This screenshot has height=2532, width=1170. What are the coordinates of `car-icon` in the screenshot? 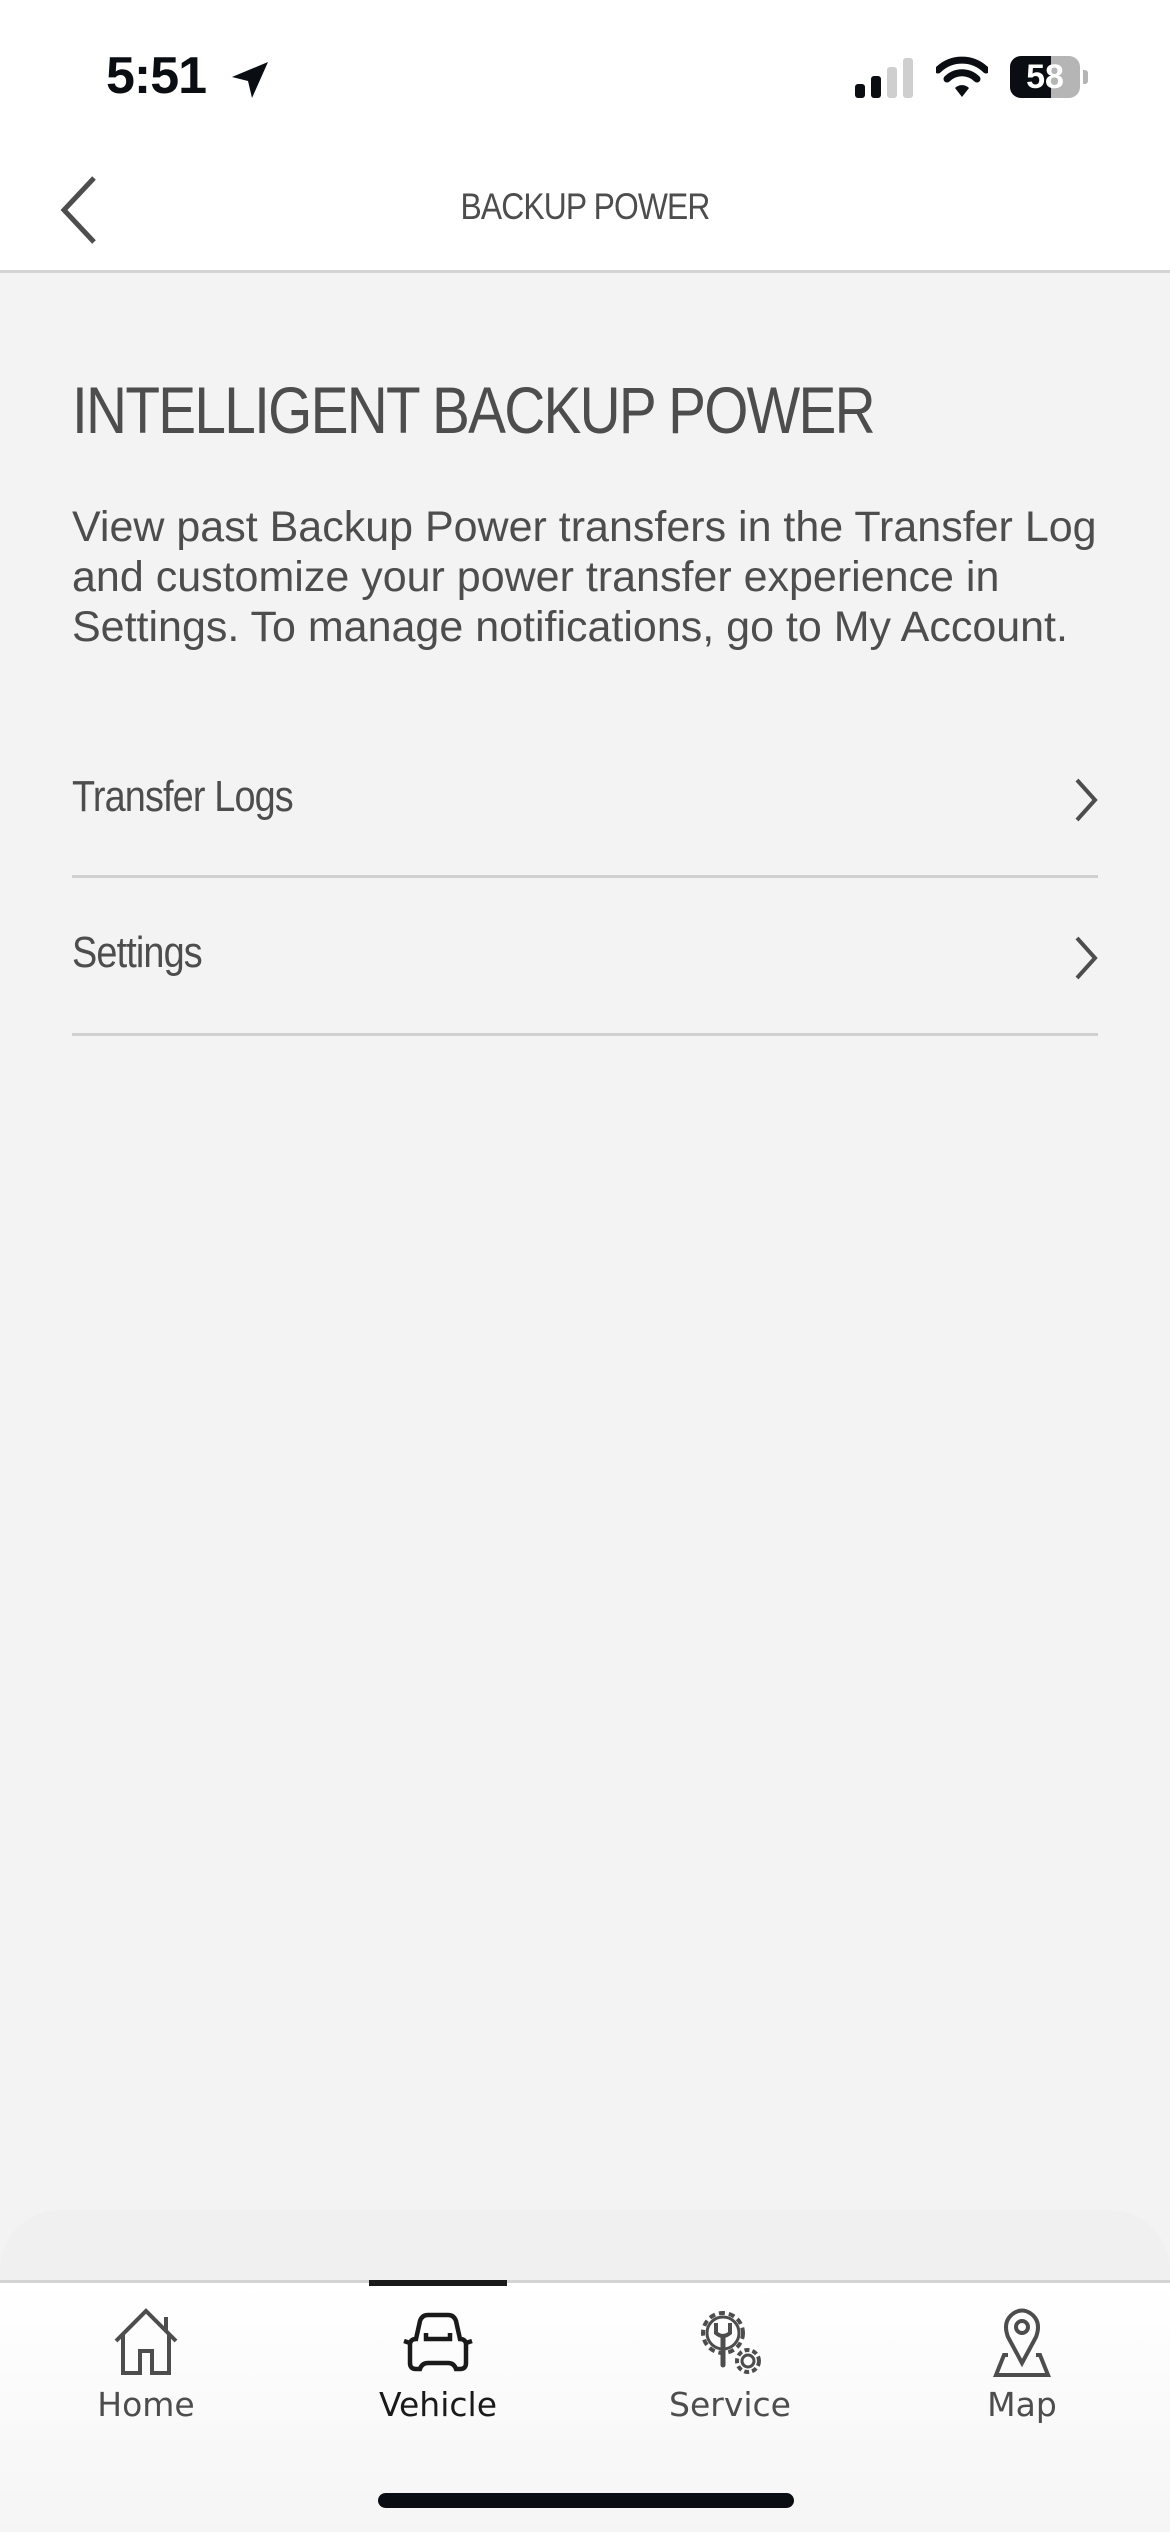 It's located at (438, 2342).